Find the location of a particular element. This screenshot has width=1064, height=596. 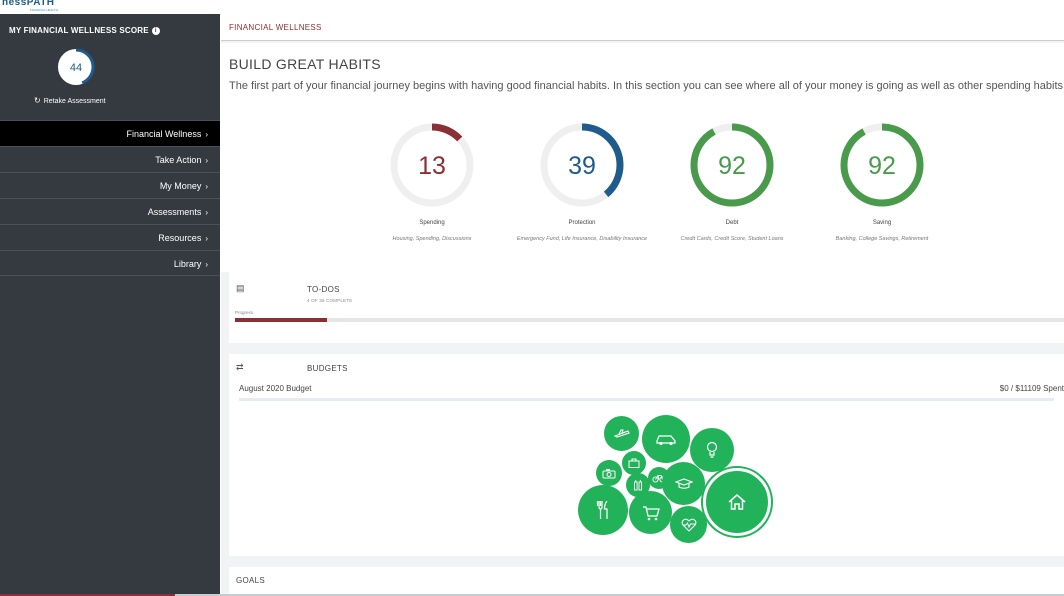

gauge-value: 13 is located at coordinates (432, 166).